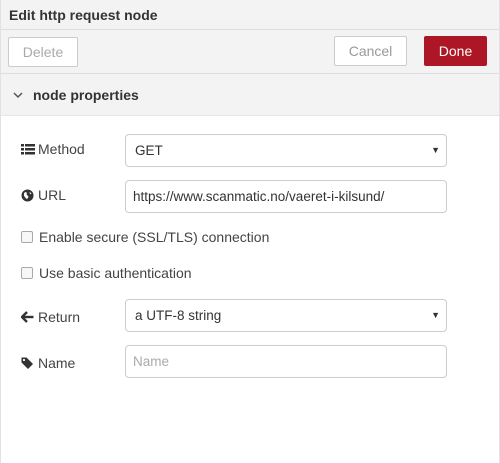  Describe the element at coordinates (178, 315) in the screenshot. I see `return-value: a UTF-8 string` at that location.